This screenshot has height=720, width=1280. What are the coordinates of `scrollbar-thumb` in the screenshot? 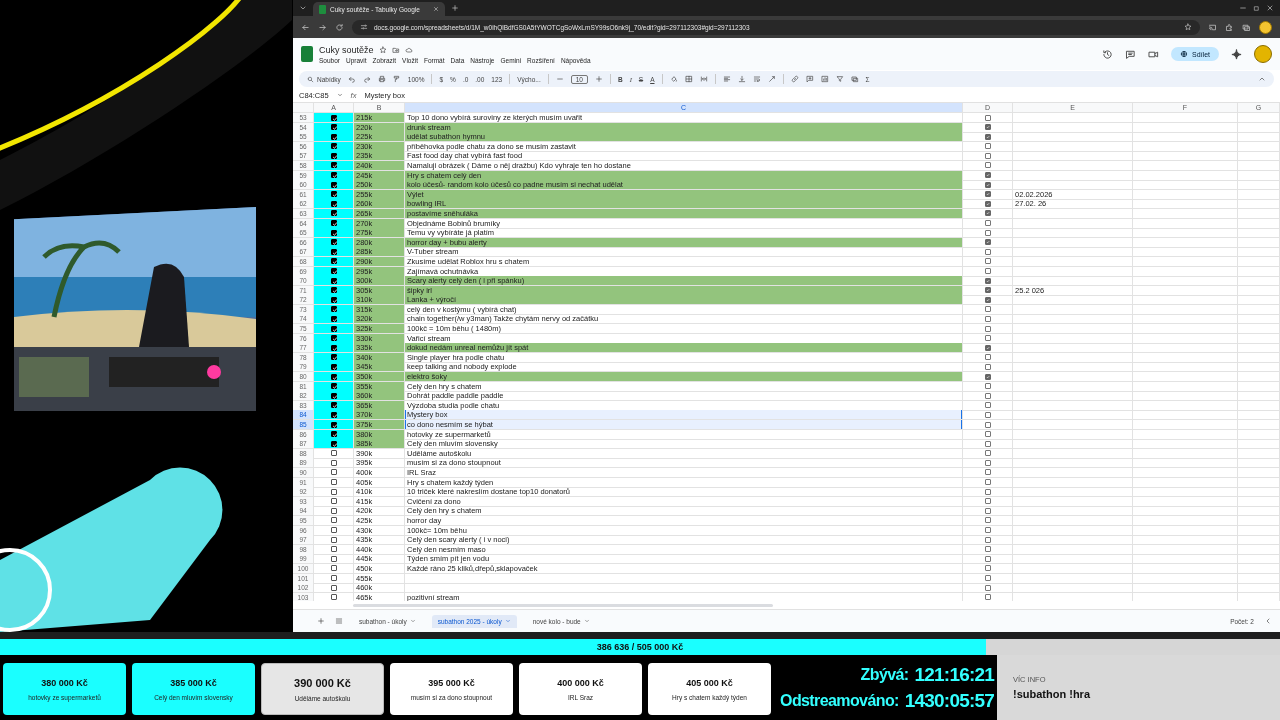 It's located at (563, 605).